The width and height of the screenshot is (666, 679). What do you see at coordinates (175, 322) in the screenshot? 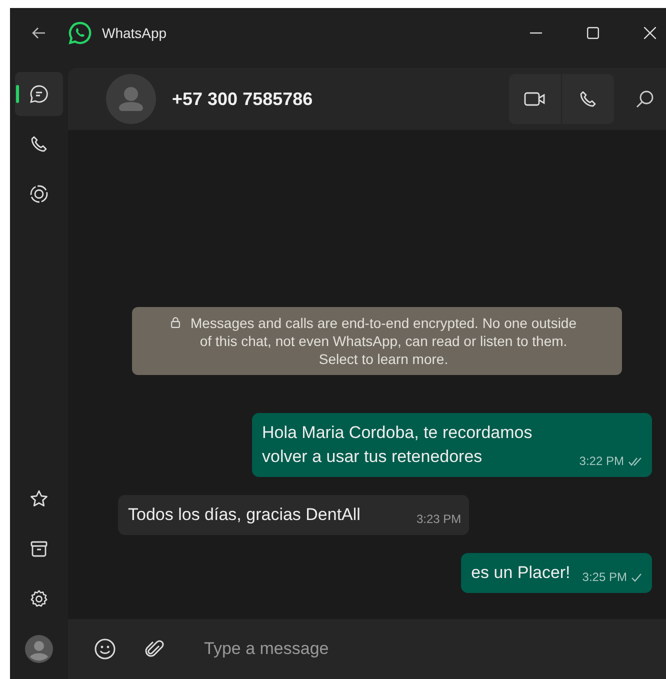
I see `lock-icon` at bounding box center [175, 322].